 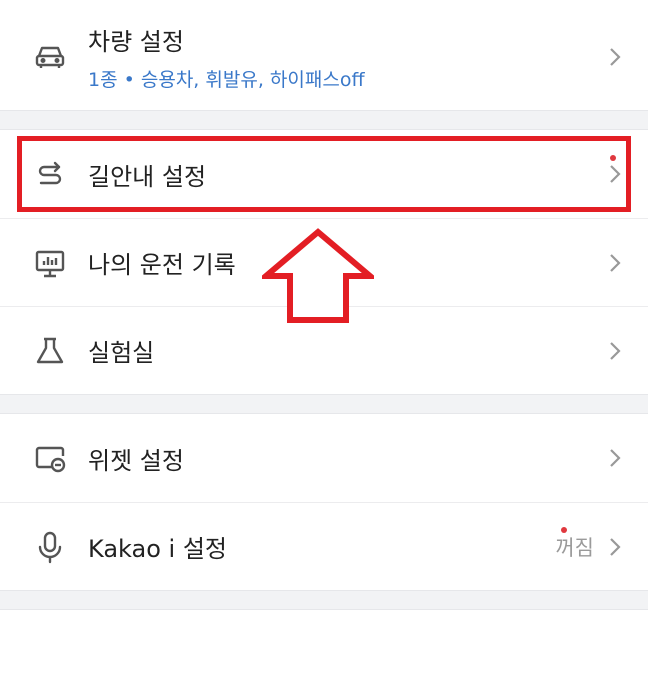 What do you see at coordinates (50, 351) in the screenshot?
I see `flask-icon` at bounding box center [50, 351].